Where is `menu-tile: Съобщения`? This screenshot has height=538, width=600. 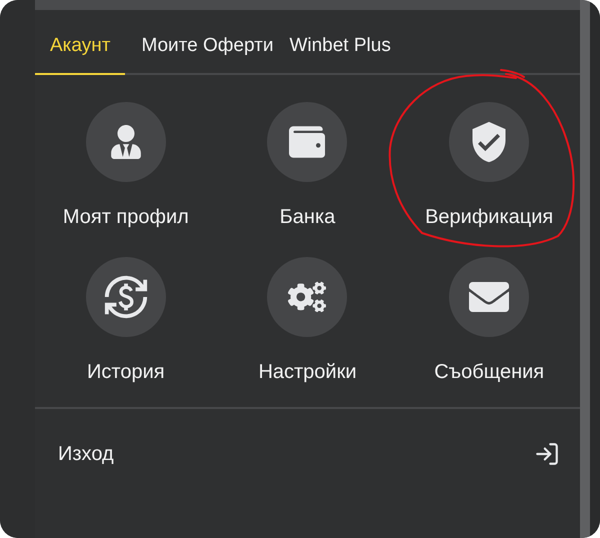
menu-tile: Съобщения is located at coordinates (489, 321).